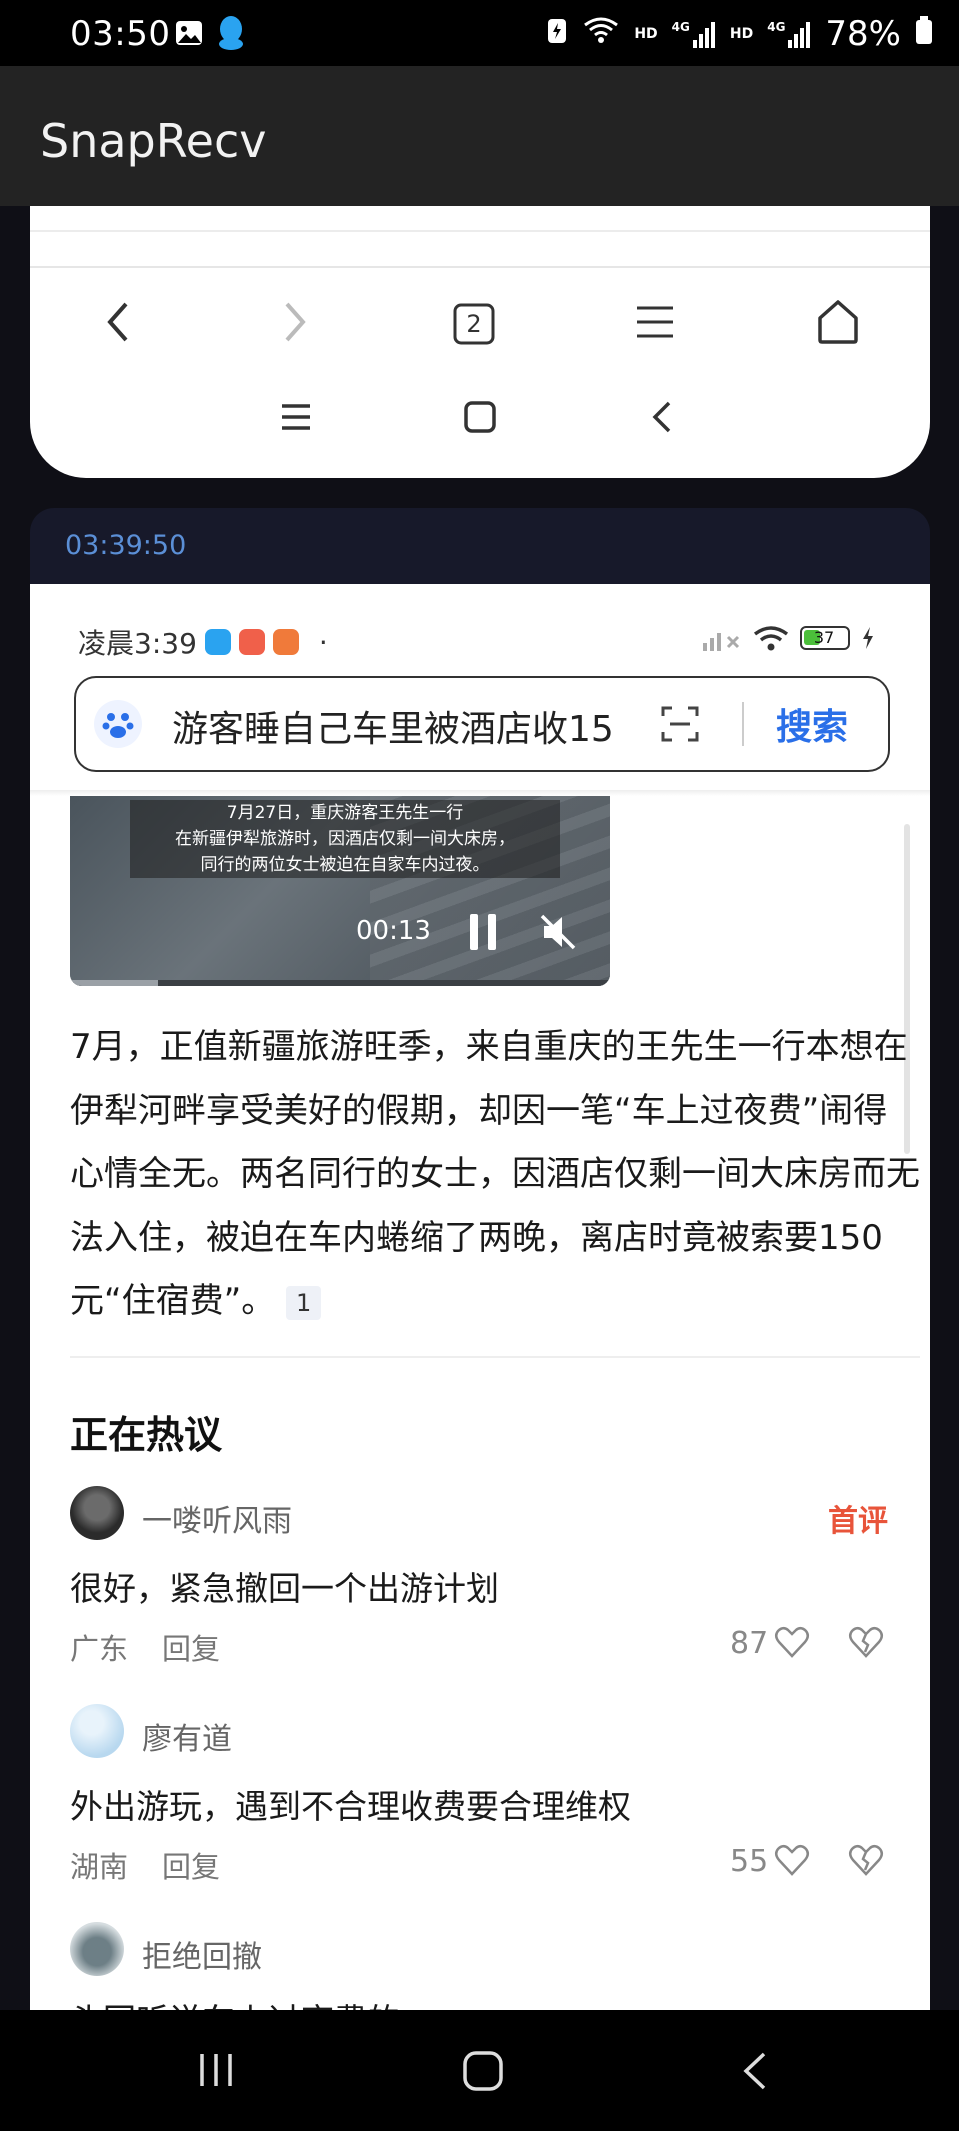  I want to click on inner-battery-icon: 37, so click(825, 638).